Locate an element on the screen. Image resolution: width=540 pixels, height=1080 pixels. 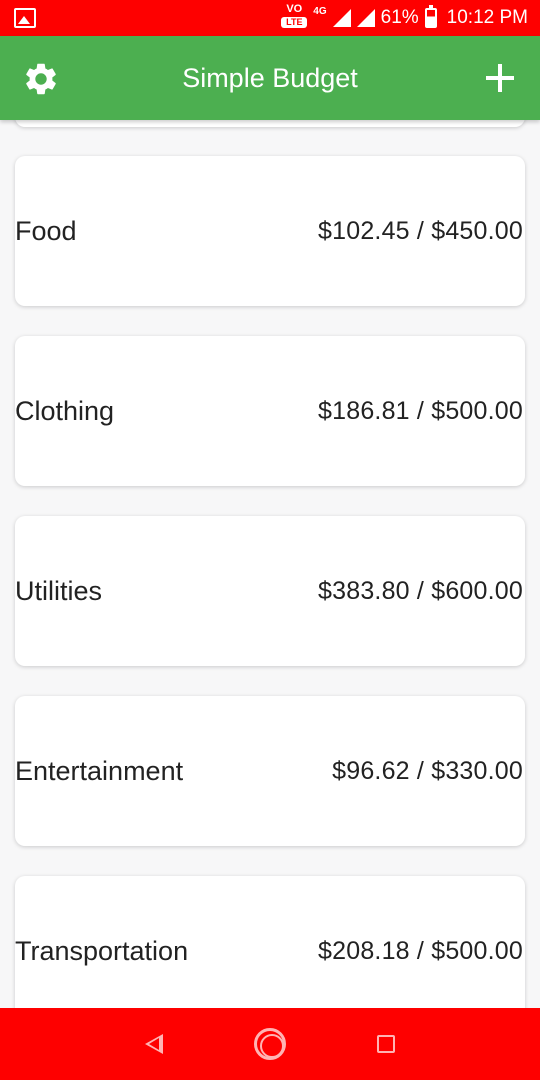
gear-icon is located at coordinates (41, 79).